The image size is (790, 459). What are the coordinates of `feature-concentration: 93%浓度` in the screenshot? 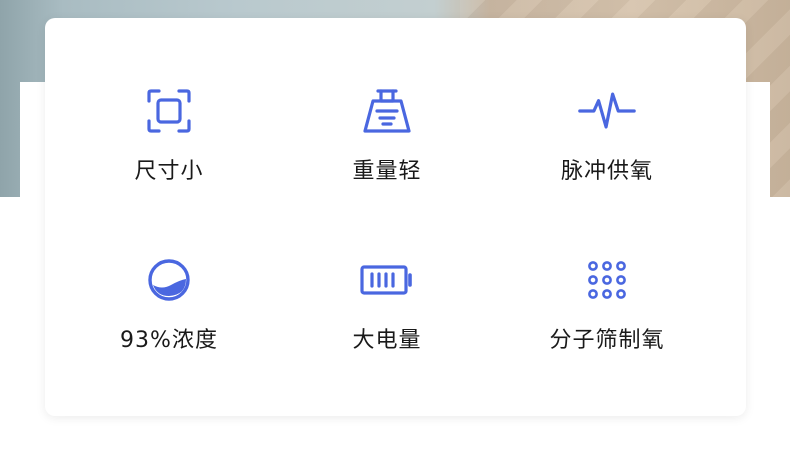 It's located at (169, 305).